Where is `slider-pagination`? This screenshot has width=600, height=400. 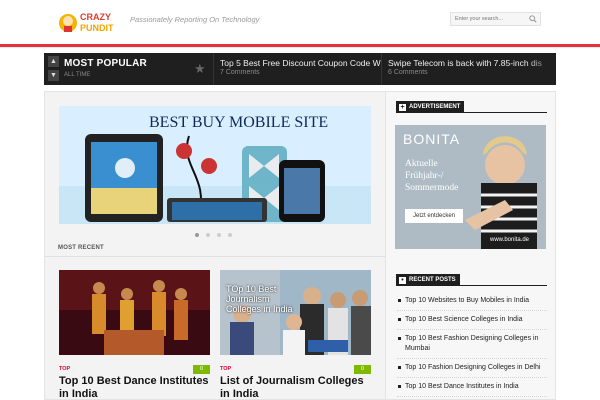 slider-pagination is located at coordinates (217, 233).